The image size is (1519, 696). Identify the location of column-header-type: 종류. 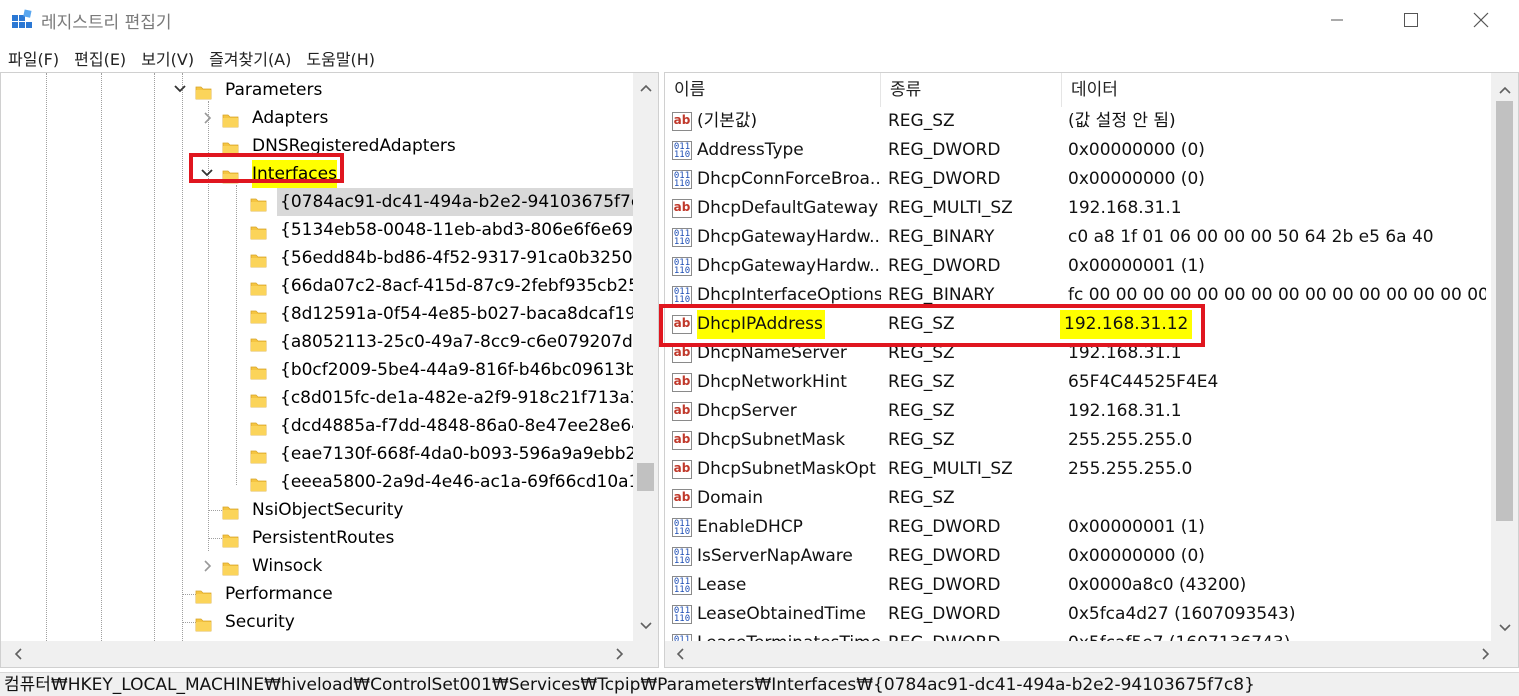
(971, 90).